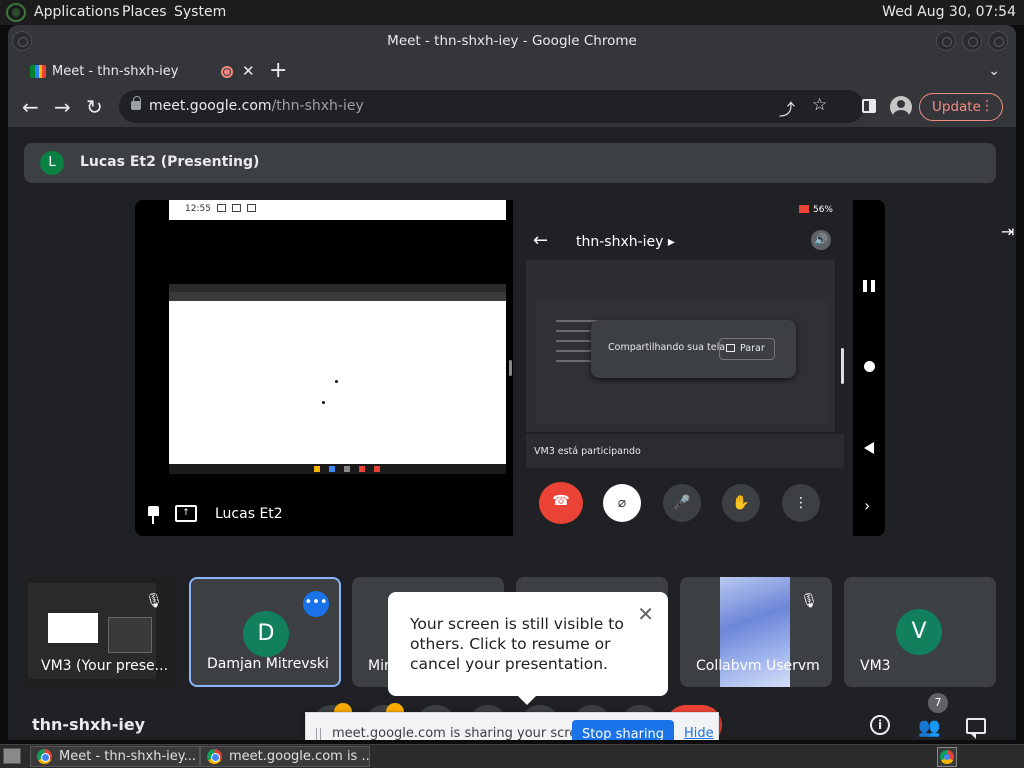 This screenshot has width=1024, height=768. Describe the element at coordinates (115, 71) in the screenshot. I see `tab-label: Meet - thn-shxh-iey` at that location.